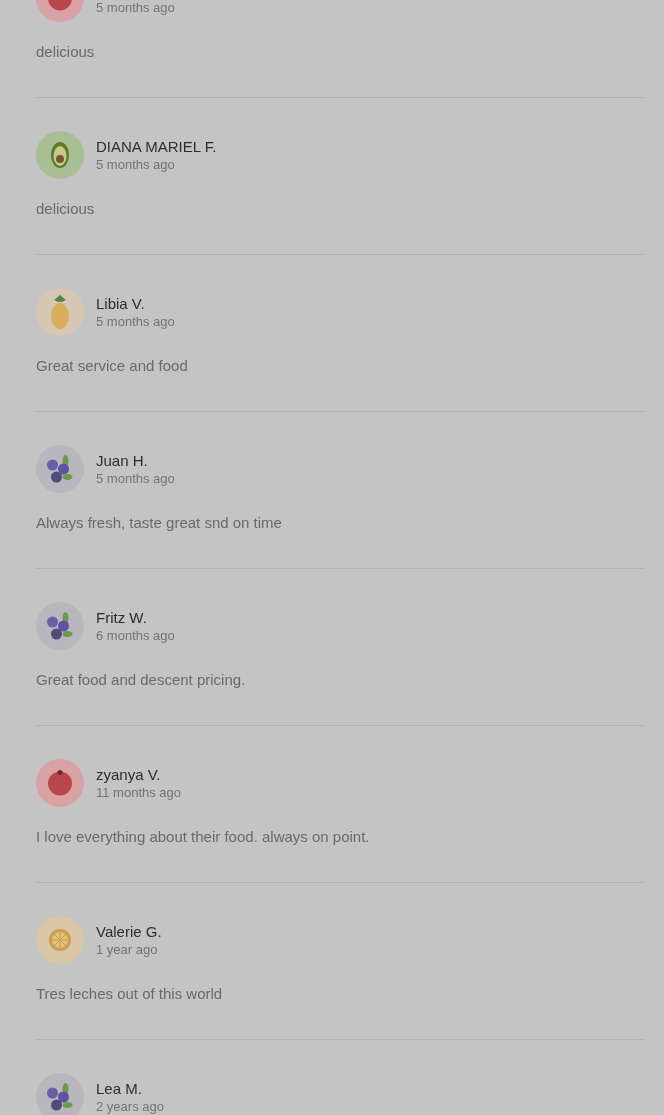  I want to click on review-text: Always fresh, taste great snd on time, so click(159, 523).